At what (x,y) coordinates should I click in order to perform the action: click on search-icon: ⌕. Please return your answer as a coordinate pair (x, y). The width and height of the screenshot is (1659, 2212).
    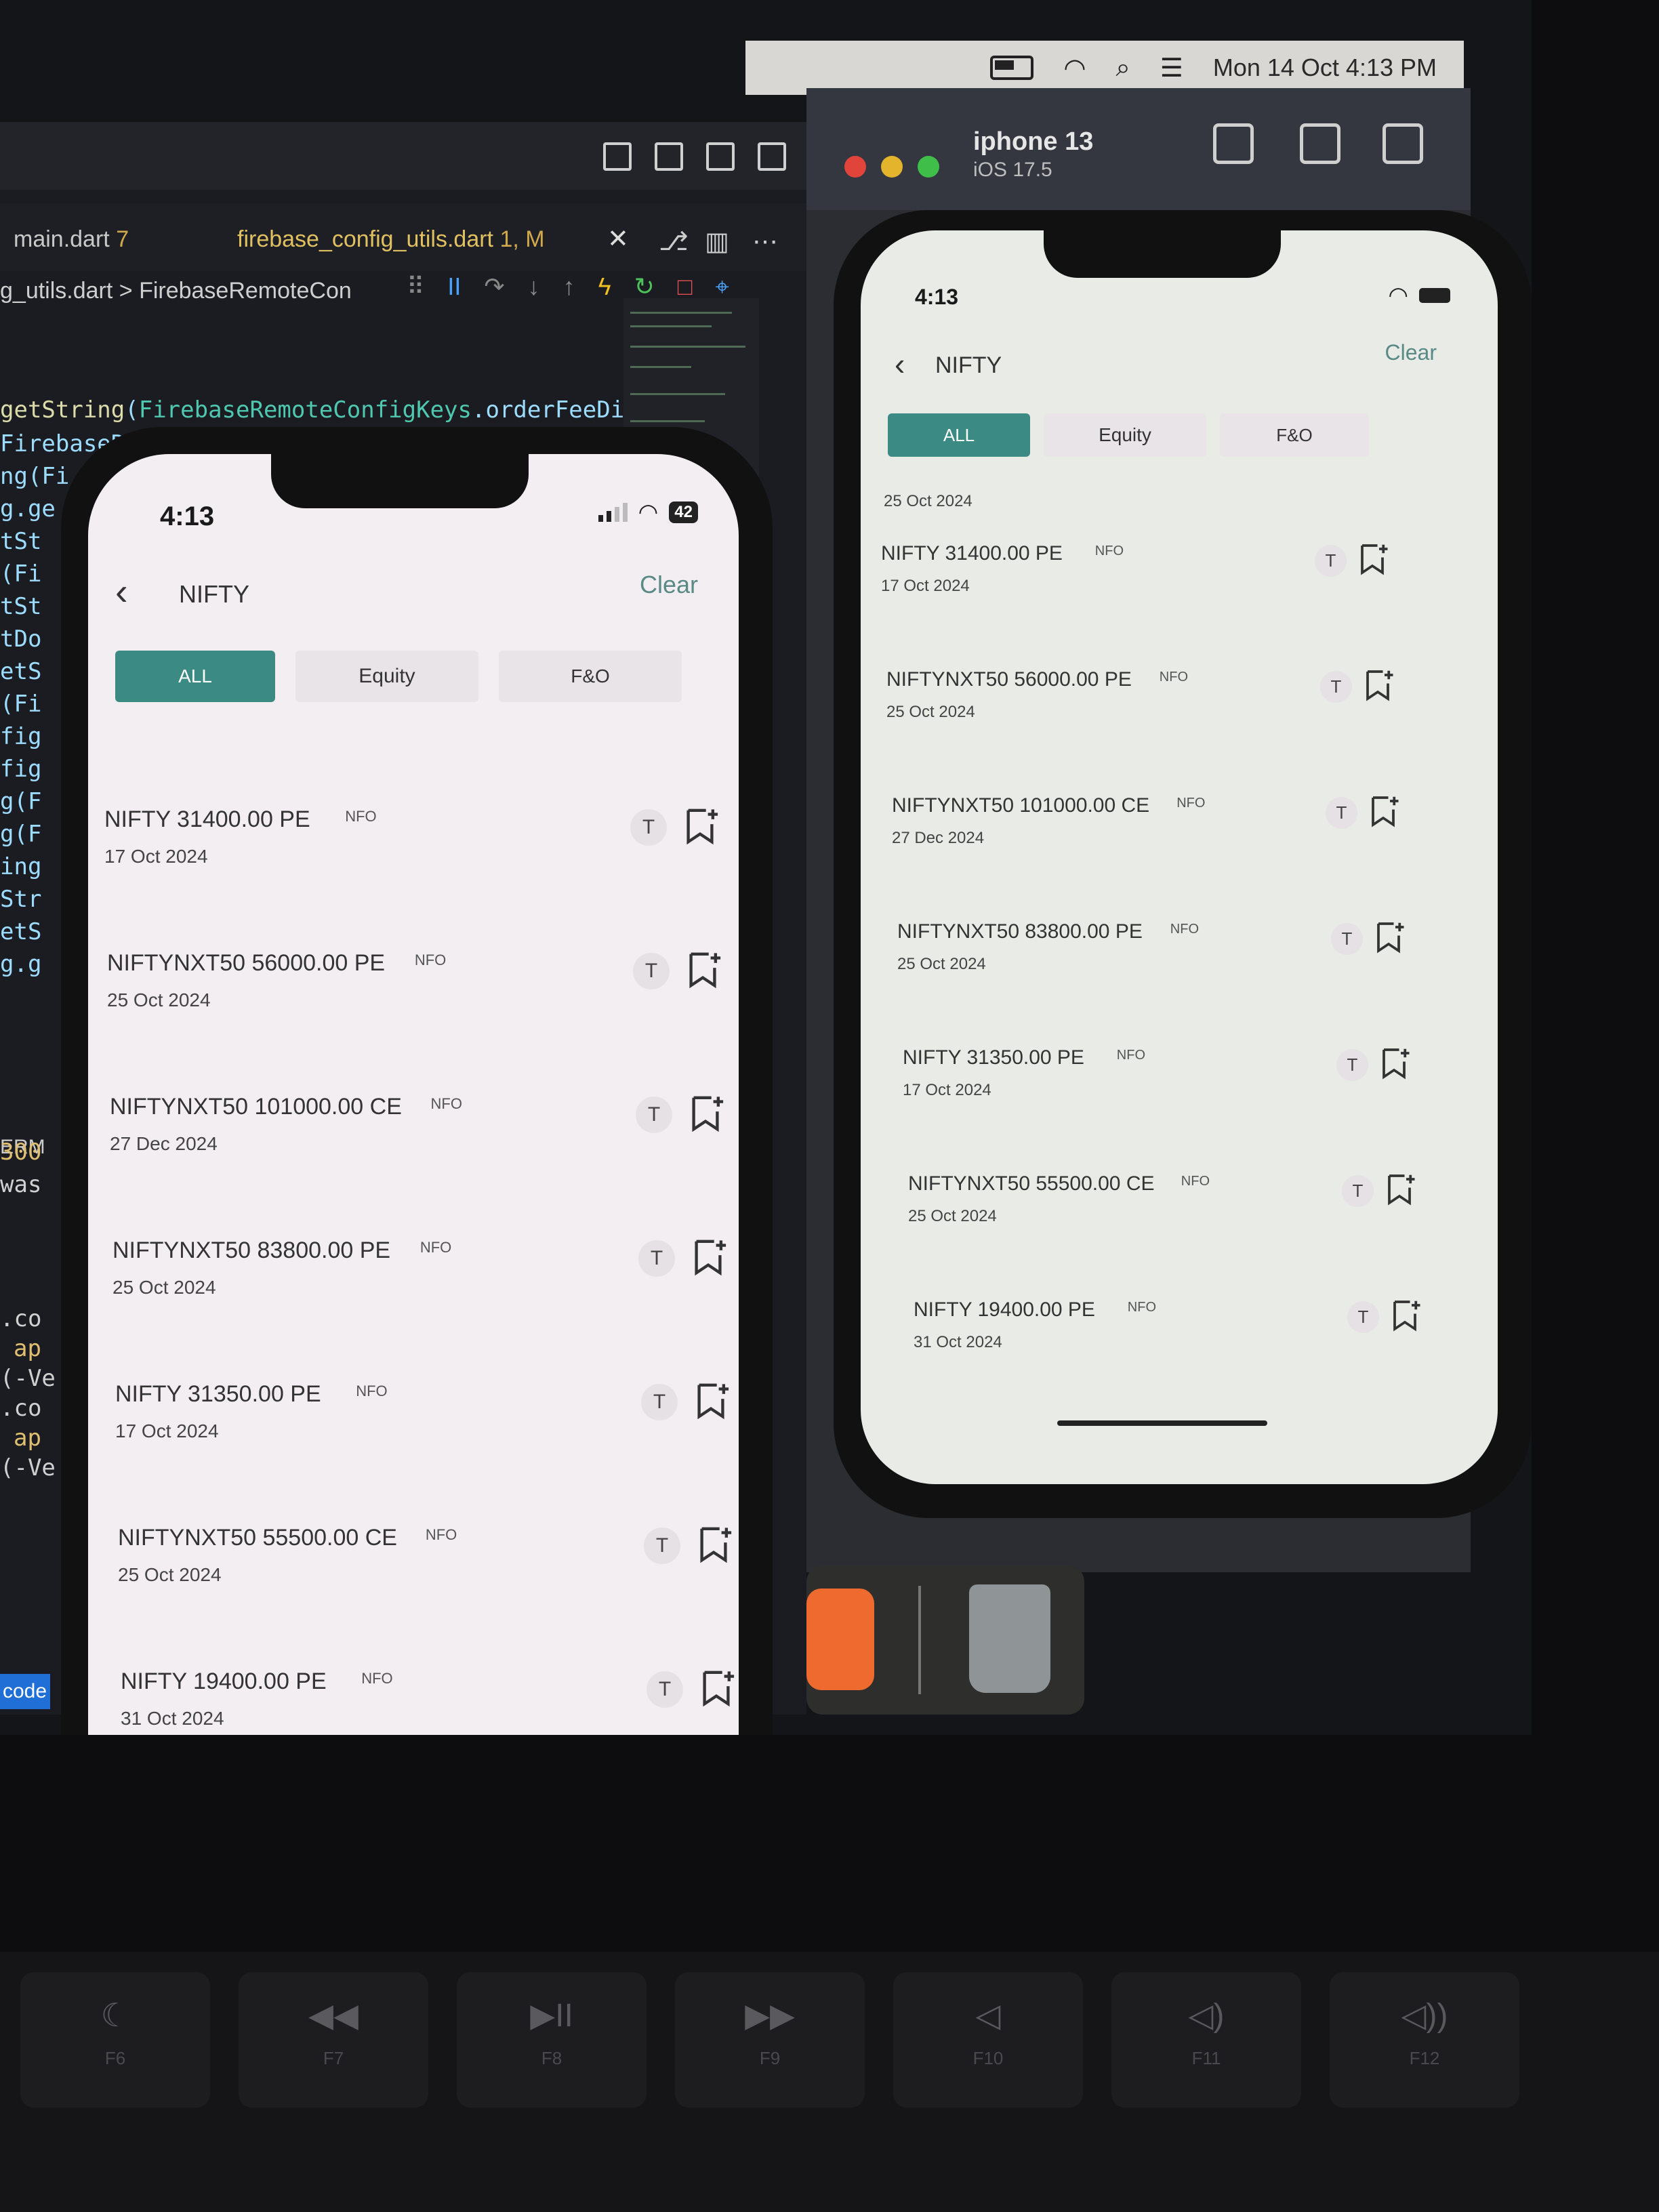
    Looking at the image, I should click on (1122, 68).